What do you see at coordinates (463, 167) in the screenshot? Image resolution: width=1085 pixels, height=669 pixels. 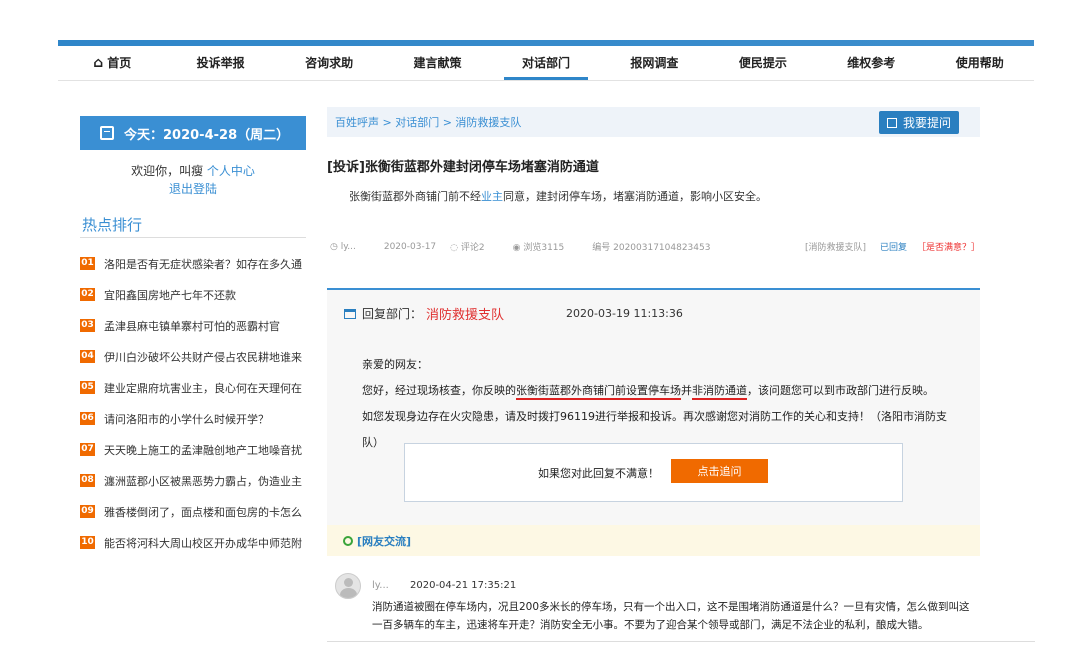 I see `post-title: [投诉]张衡街蓝郡外建封闭停车场堵塞消防通道` at bounding box center [463, 167].